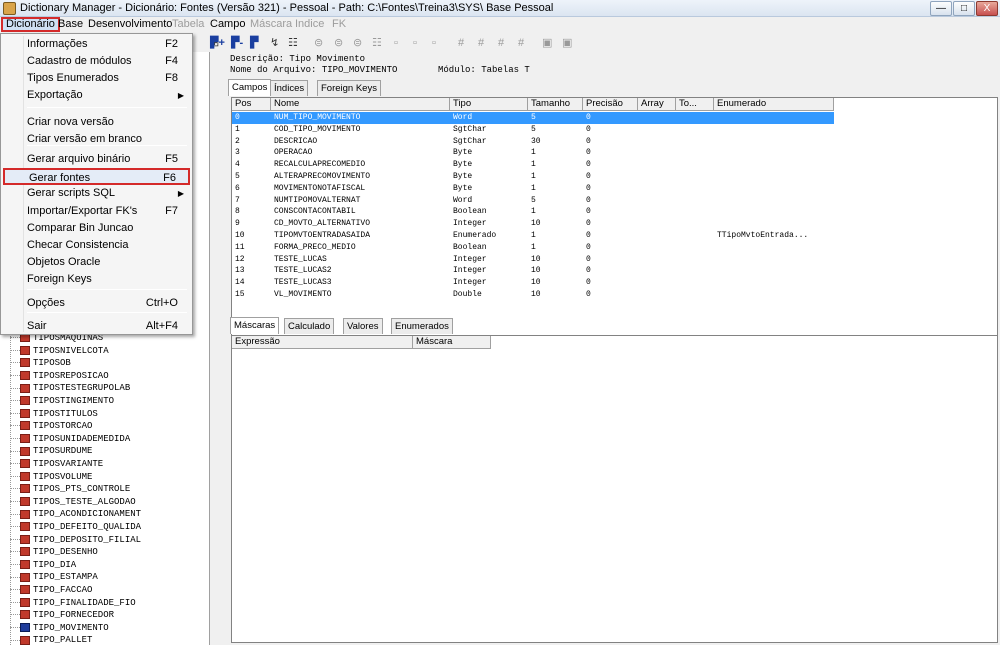  Describe the element at coordinates (62, 401) in the screenshot. I see `tree-item: TIPOSTINGIMENTO` at that location.